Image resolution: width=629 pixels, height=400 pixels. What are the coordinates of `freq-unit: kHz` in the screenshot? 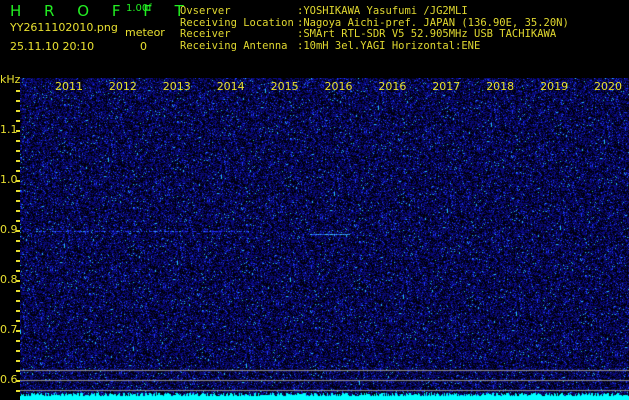 It's located at (10, 79).